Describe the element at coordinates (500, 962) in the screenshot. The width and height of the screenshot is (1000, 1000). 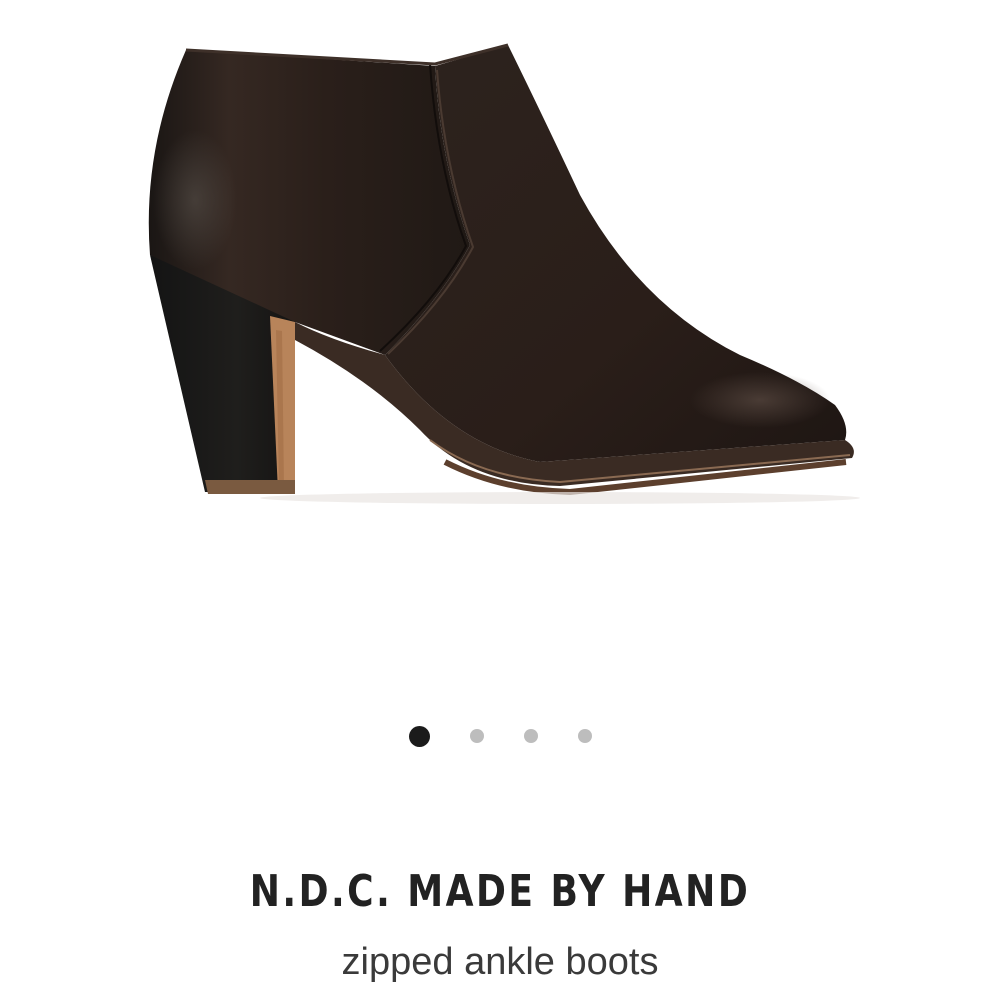
I see `product-name: zipped ankle boots` at that location.